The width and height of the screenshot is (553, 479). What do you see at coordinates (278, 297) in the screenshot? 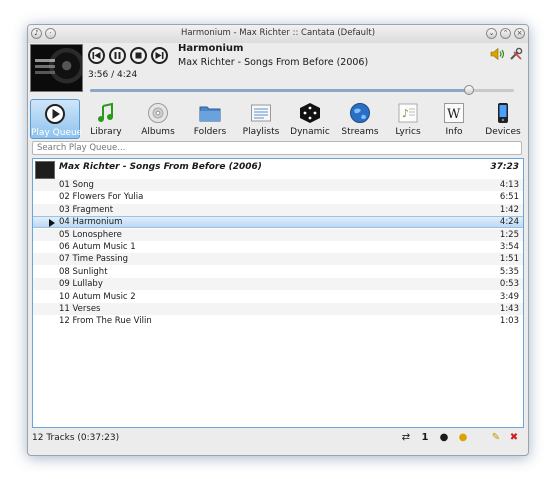
I see `queue-row: 10 Autum Music 2 3:49` at bounding box center [278, 297].